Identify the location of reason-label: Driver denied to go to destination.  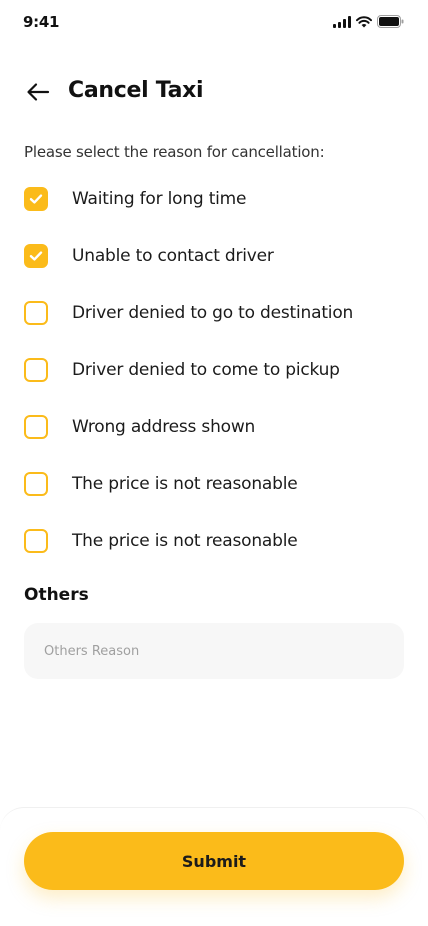
(213, 313).